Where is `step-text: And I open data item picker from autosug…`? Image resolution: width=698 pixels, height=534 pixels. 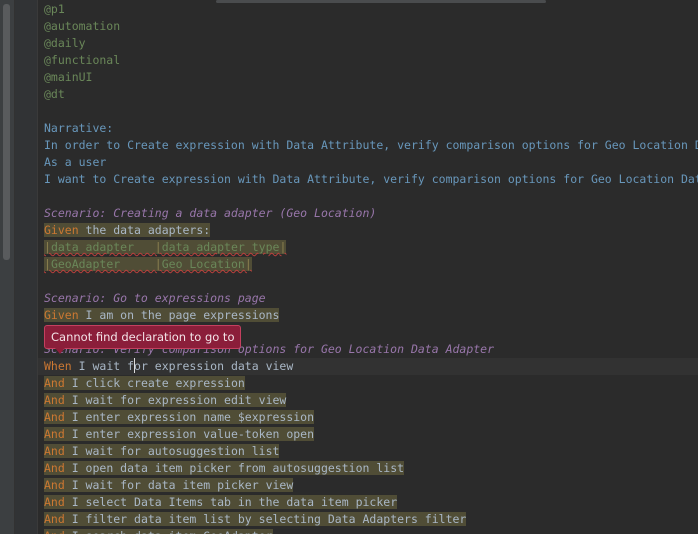 step-text: And I open data item picker from autosug… is located at coordinates (224, 468).